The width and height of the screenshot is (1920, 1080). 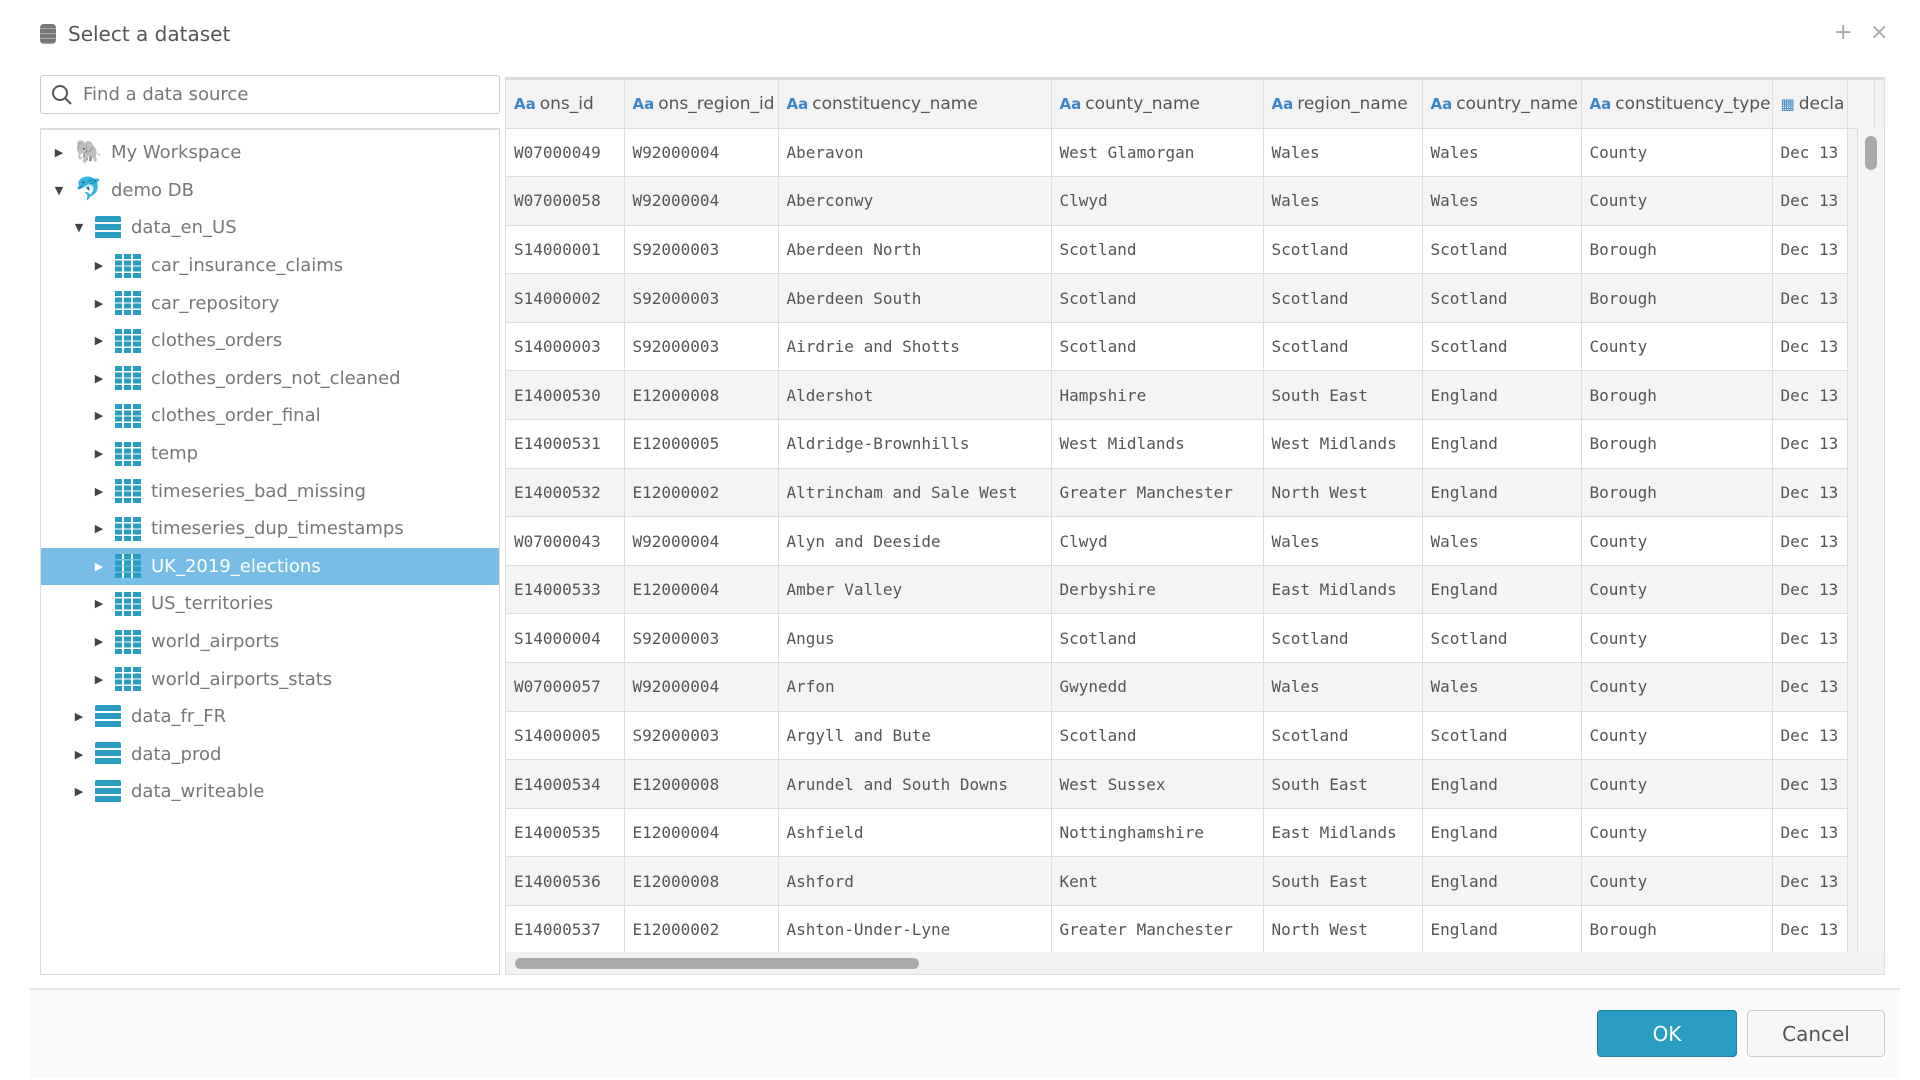 I want to click on table-cell: Aberdeen North, so click(x=915, y=250).